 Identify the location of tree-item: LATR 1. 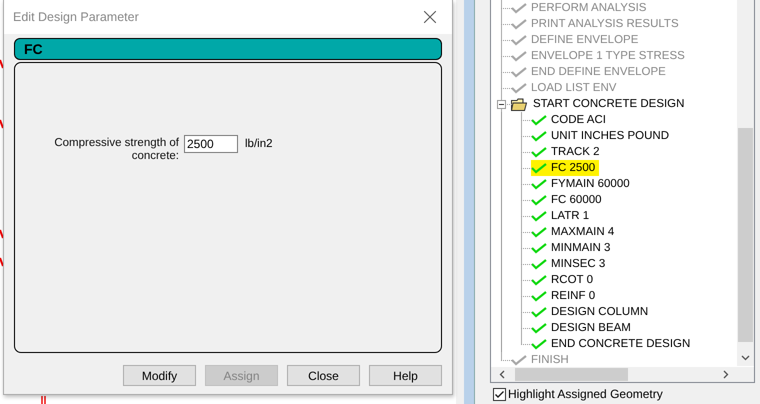
(562, 216).